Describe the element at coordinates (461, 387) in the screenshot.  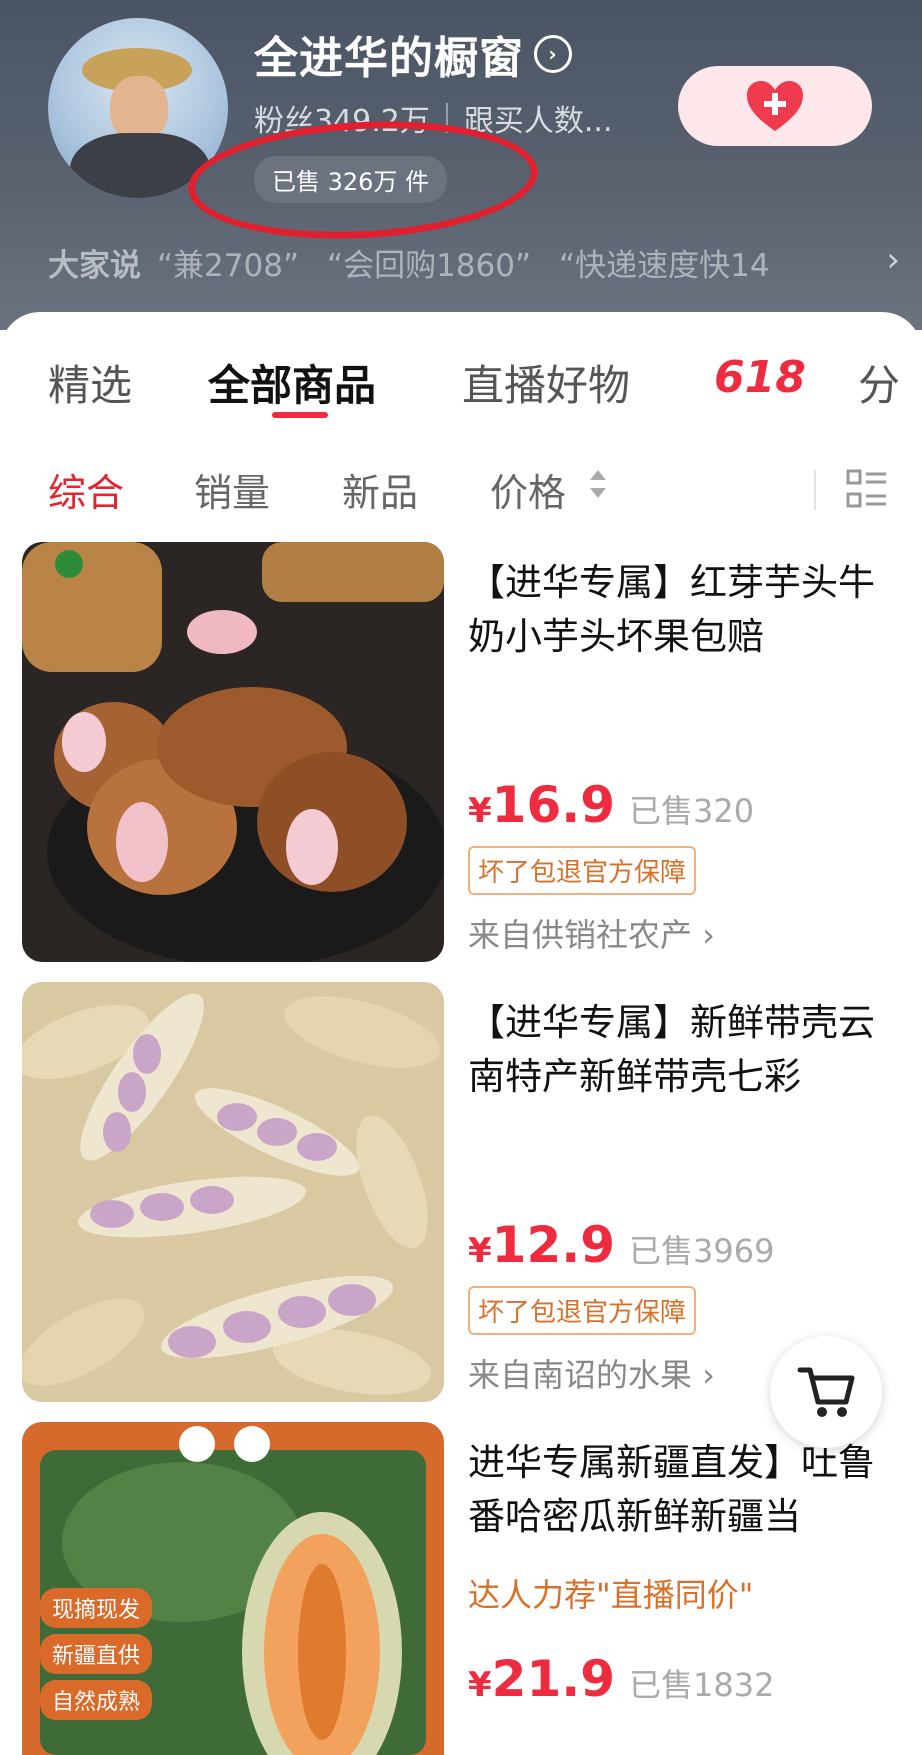
I see `tab-bar: 精选 全部商品 直播好物 618 分` at that location.